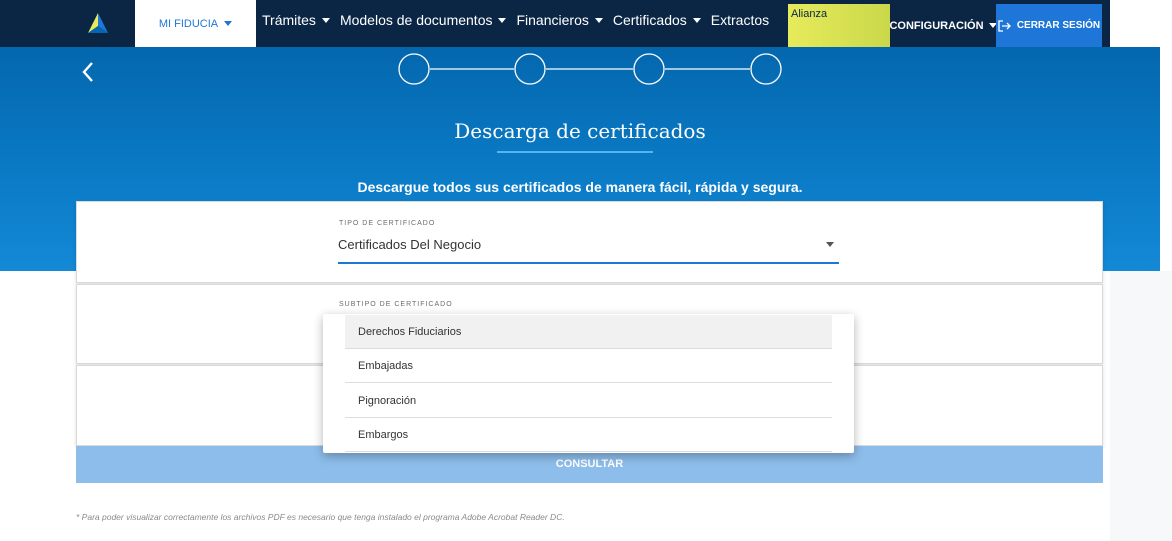  What do you see at coordinates (1004, 25) in the screenshot?
I see `logout-icon` at bounding box center [1004, 25].